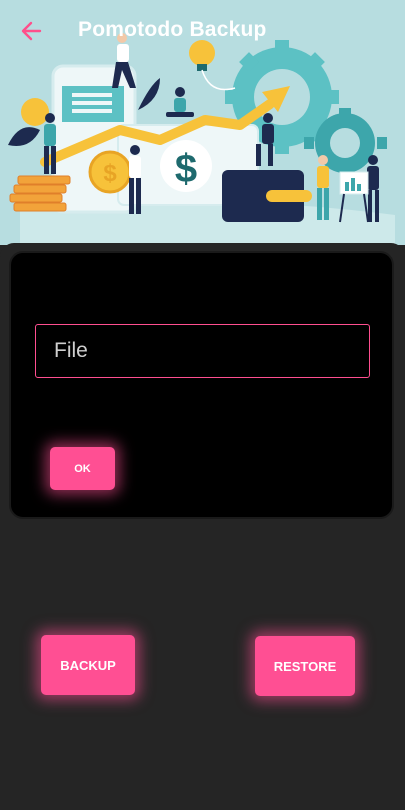 This screenshot has height=810, width=405. What do you see at coordinates (186, 169) in the screenshot?
I see `dollar-symbol: $` at bounding box center [186, 169].